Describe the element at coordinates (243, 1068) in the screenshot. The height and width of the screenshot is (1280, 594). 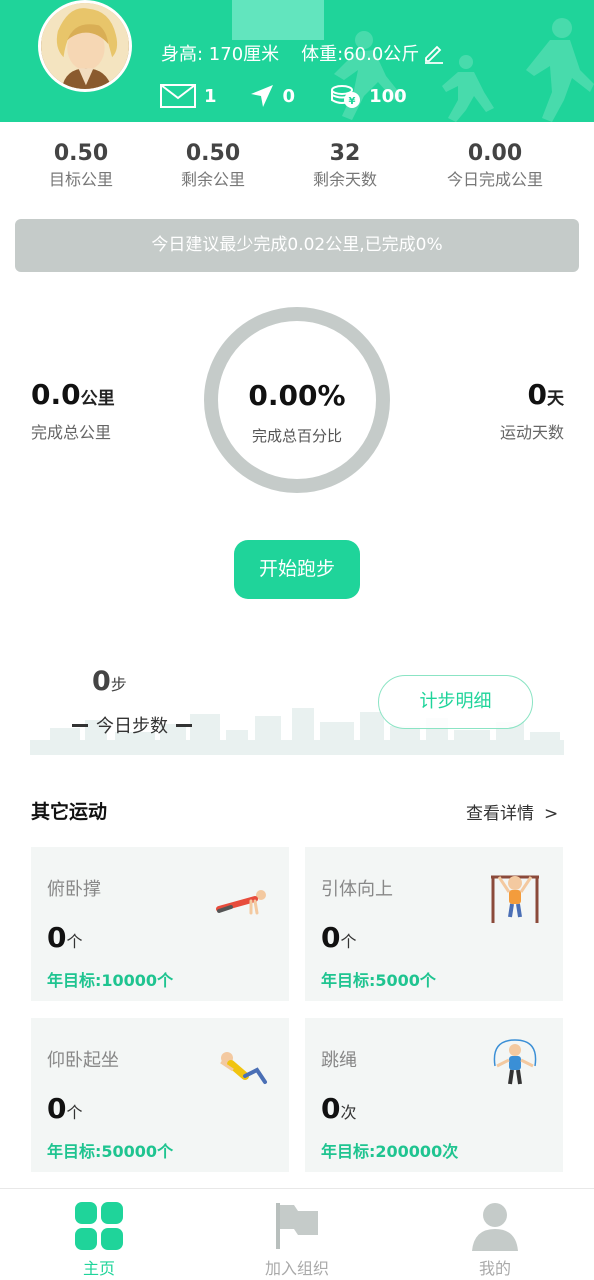
I see `situp-icon` at that location.